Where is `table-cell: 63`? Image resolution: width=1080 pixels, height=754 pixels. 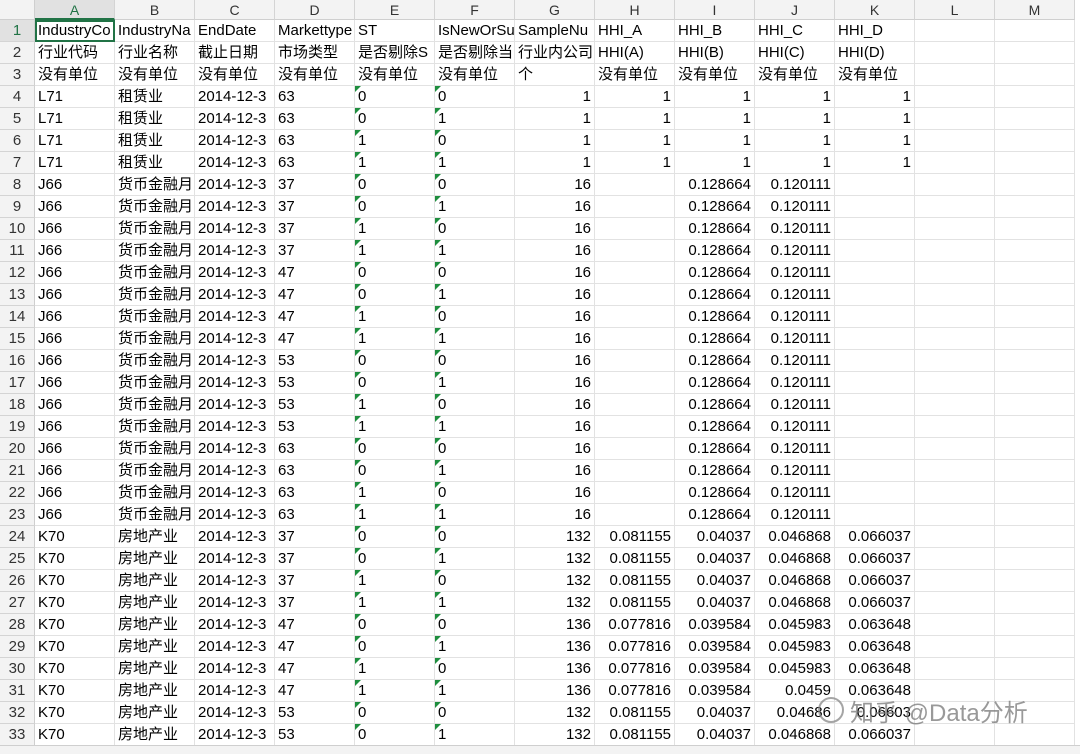 table-cell: 63 is located at coordinates (315, 97).